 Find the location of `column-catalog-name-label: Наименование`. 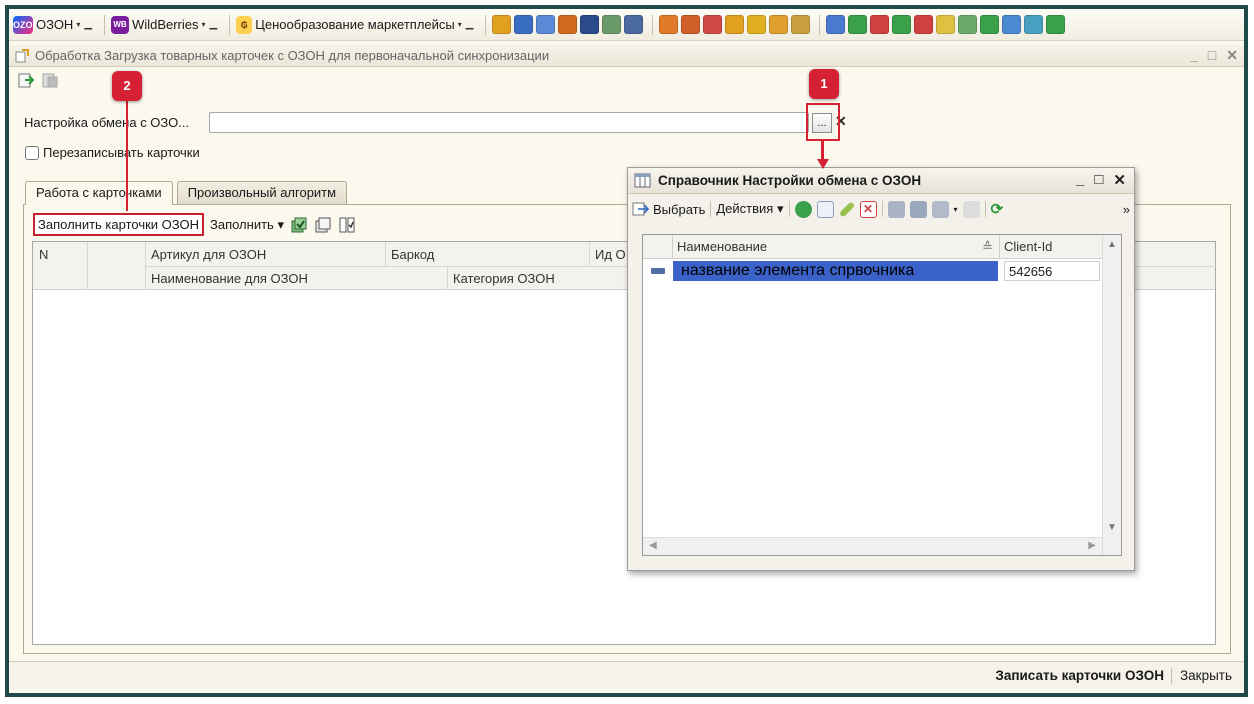

column-catalog-name-label: Наименование is located at coordinates (722, 246).